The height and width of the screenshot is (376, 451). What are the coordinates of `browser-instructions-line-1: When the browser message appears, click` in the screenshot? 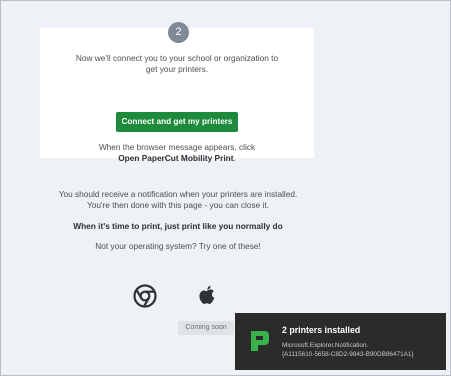 It's located at (177, 147).